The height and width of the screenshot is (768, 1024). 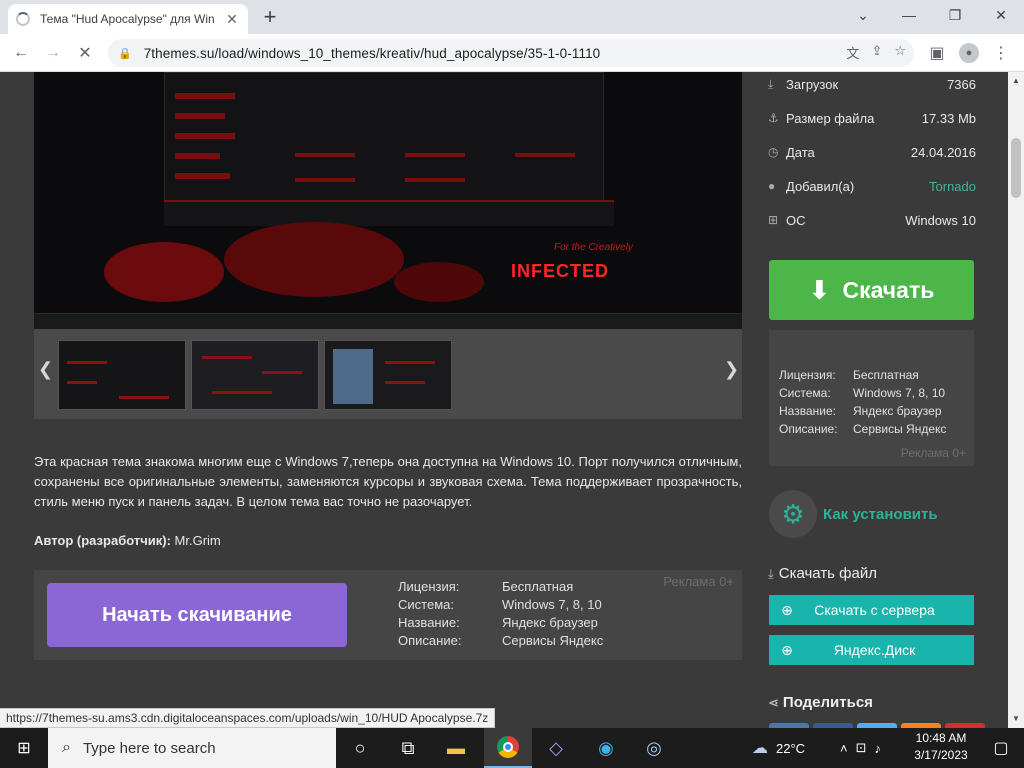 I want to click on ad-key: Описание:, so click(x=430, y=640).